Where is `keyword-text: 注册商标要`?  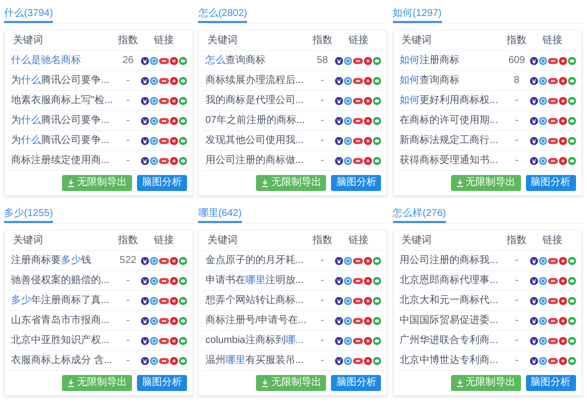 keyword-text: 注册商标要 is located at coordinates (36, 260).